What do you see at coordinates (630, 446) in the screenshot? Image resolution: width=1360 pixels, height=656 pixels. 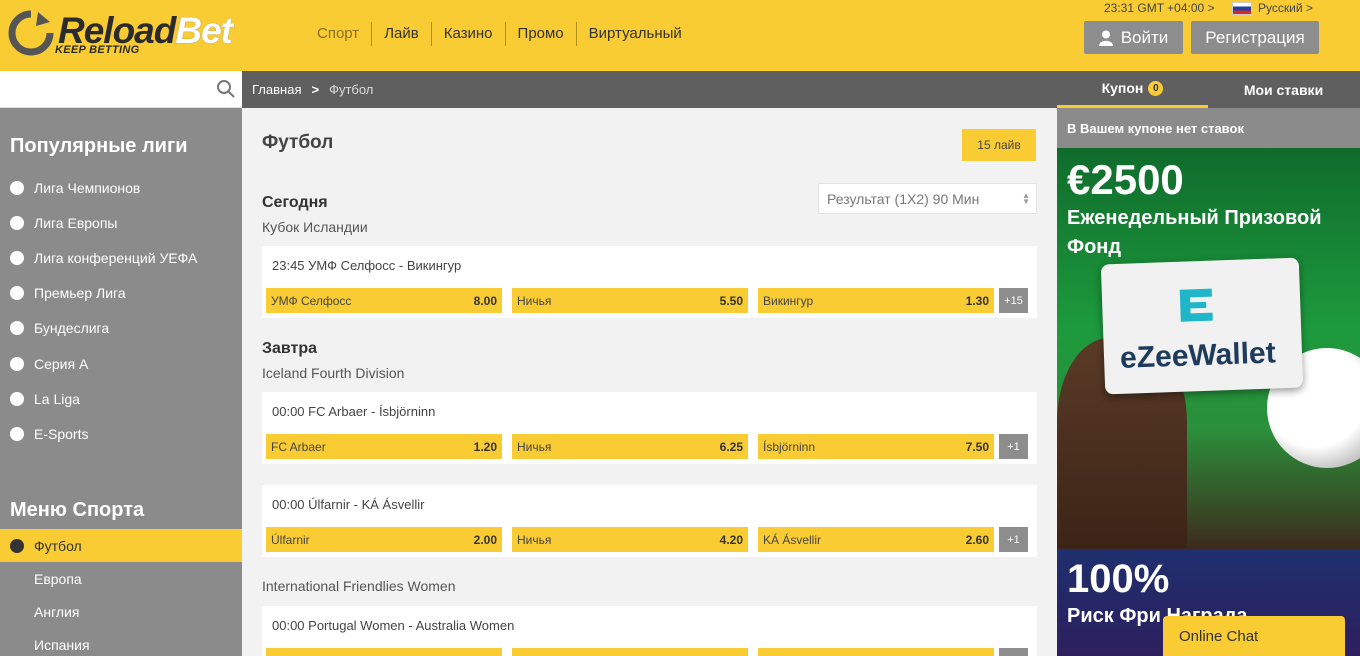 I see `odd-draw-button: Ничья 6.25` at bounding box center [630, 446].